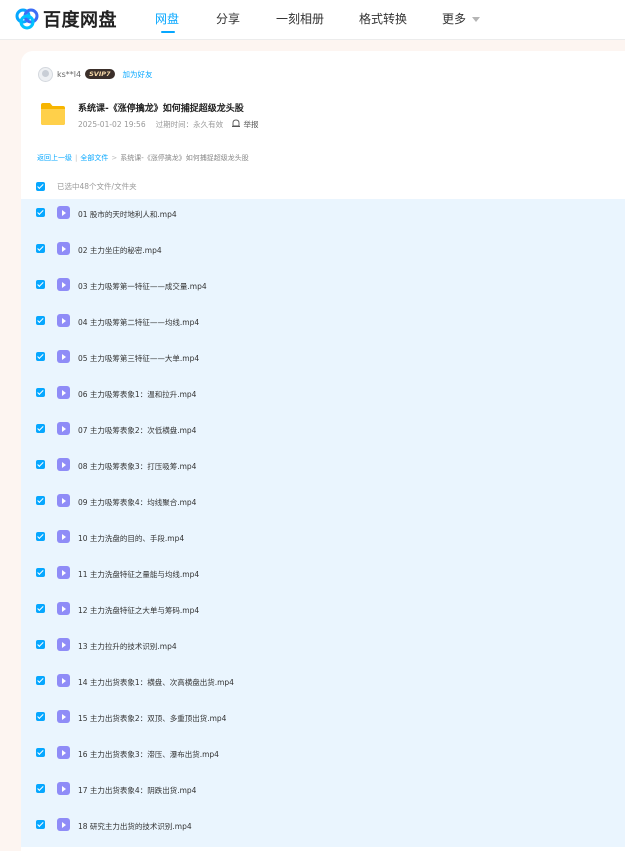 Image resolution: width=625 pixels, height=851 pixels. What do you see at coordinates (138, 610) in the screenshot?
I see `file-name: 12 主力洗盘特征之大单与筹码.mp4` at bounding box center [138, 610].